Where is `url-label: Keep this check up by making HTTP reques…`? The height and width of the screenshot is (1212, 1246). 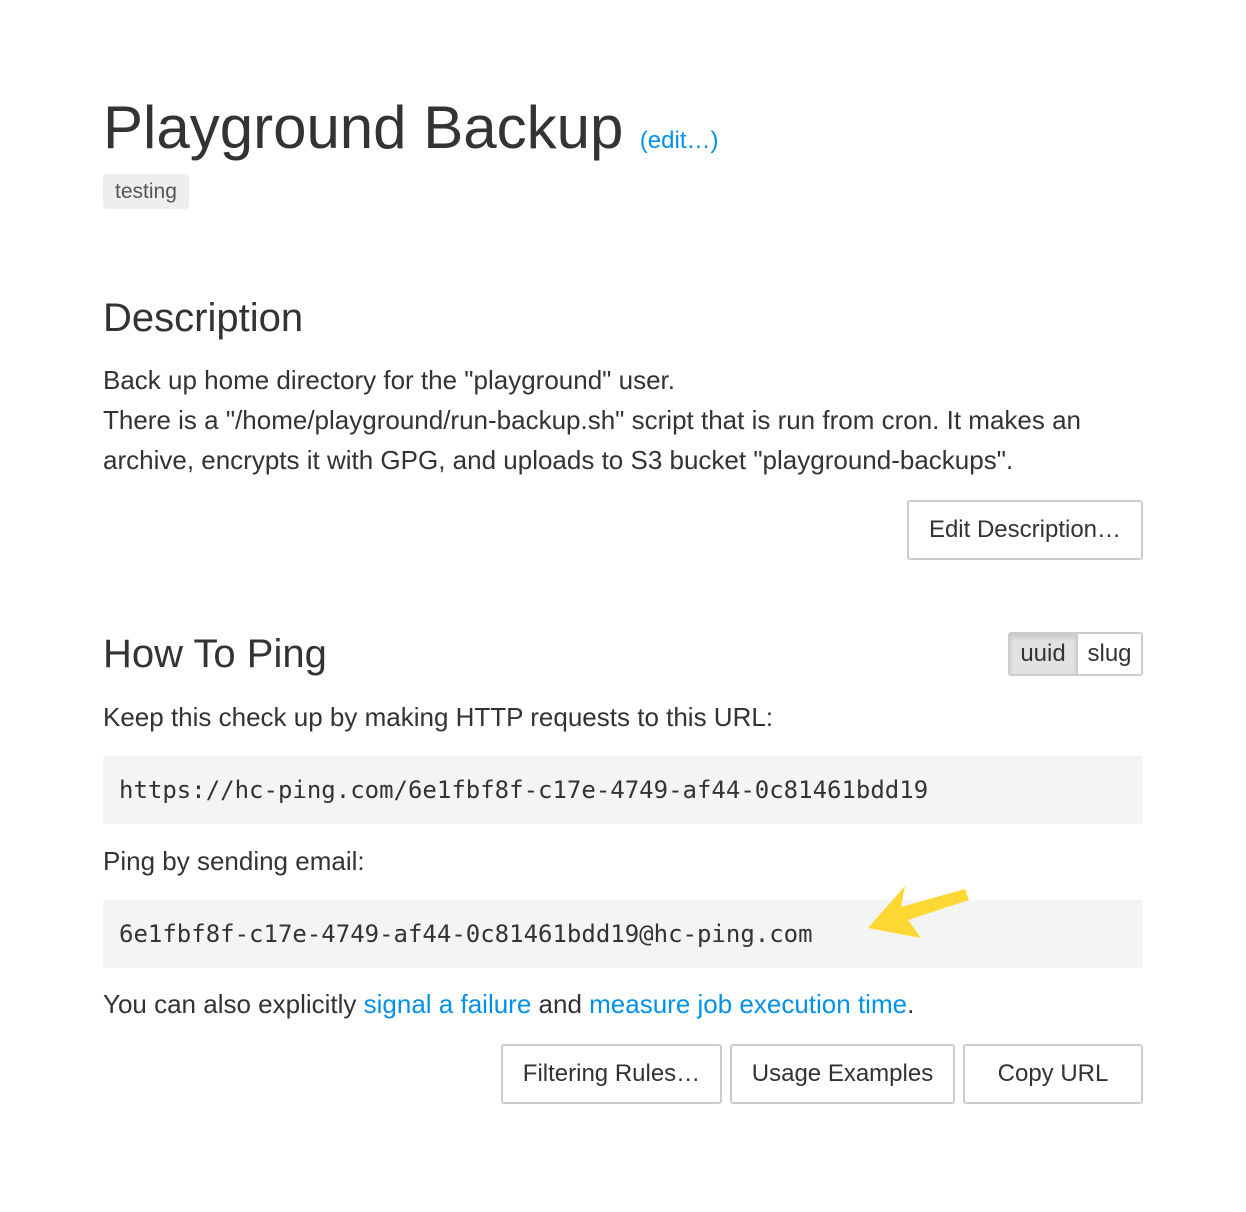
url-label: Keep this check up by making HTTP reques… is located at coordinates (438, 717).